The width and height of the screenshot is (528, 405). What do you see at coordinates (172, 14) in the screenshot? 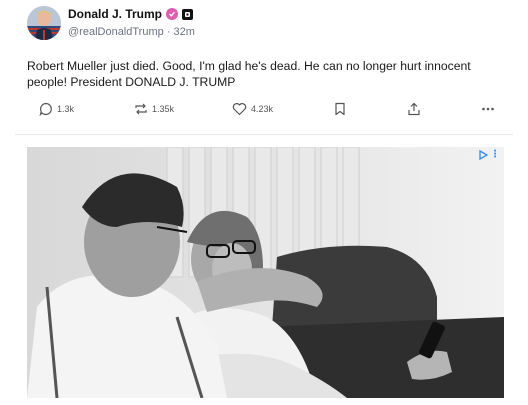
I see `verified-icon` at bounding box center [172, 14].